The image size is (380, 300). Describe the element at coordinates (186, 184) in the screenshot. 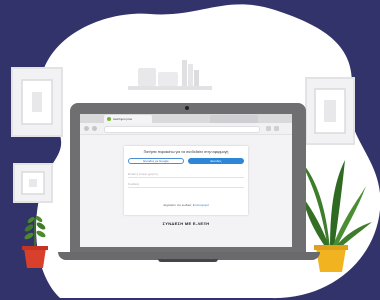

I see `password-field: Κωδικός` at that location.